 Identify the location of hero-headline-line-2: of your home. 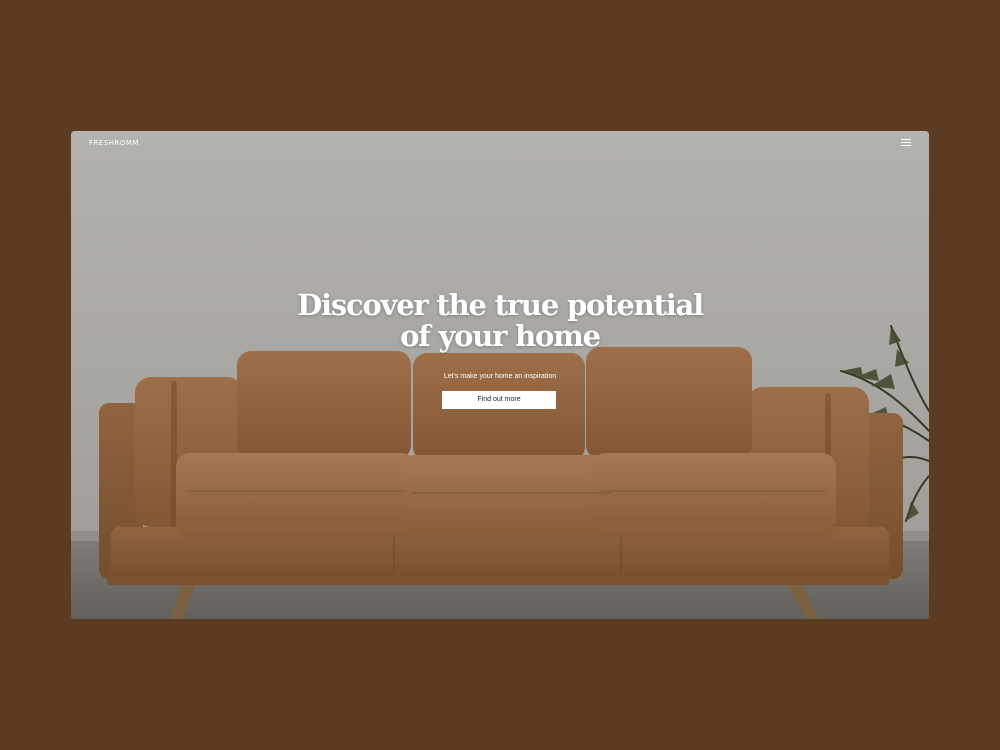
(500, 336).